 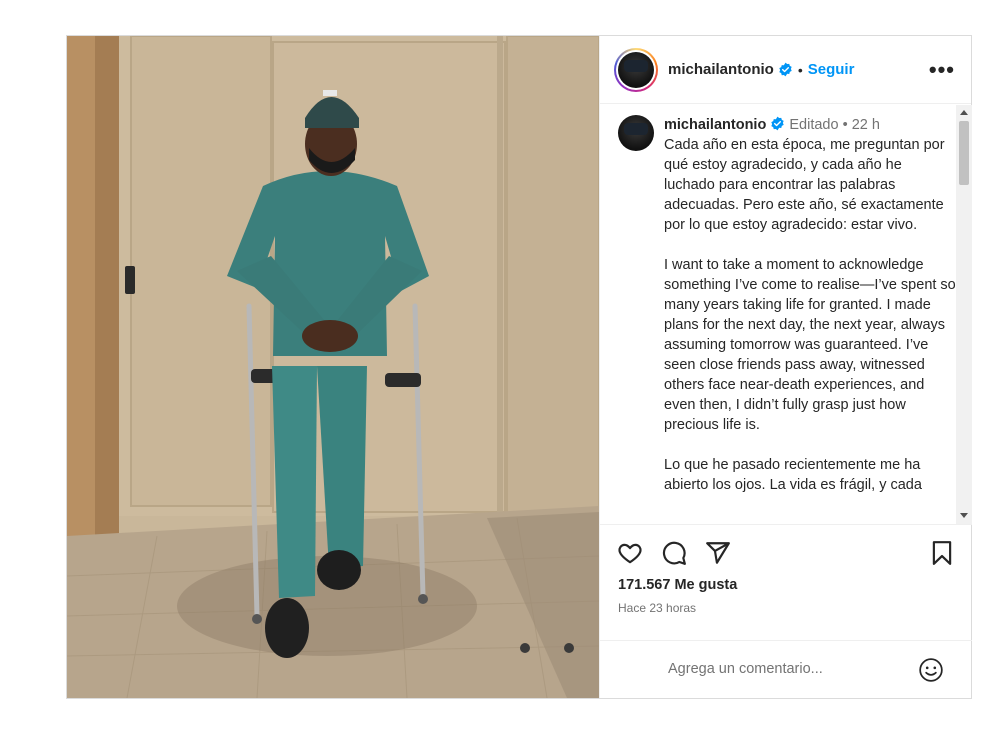 I want to click on posted-time: Hace 23 horas, so click(x=657, y=608).